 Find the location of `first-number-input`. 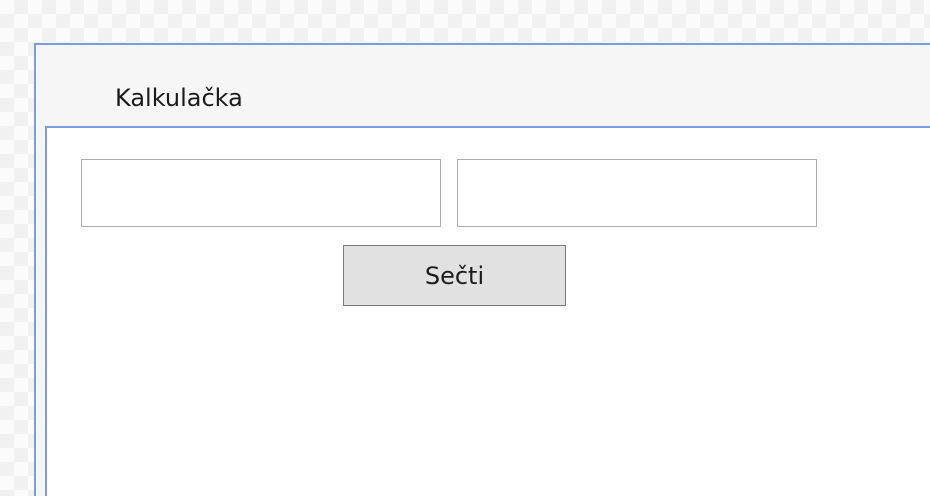

first-number-input is located at coordinates (261, 193).